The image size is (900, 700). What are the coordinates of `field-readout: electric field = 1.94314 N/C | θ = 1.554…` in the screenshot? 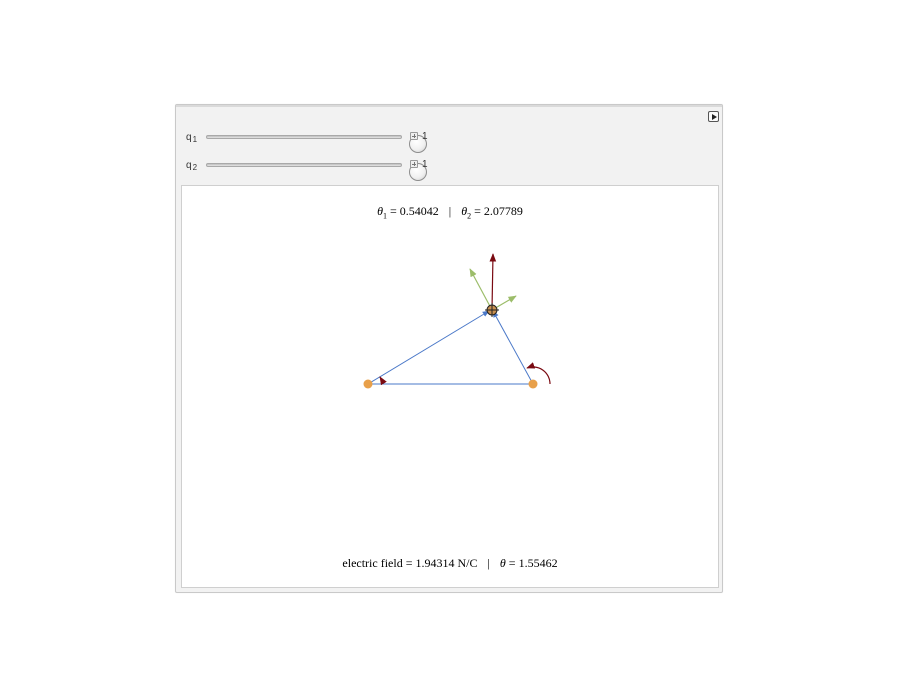 It's located at (450, 563).